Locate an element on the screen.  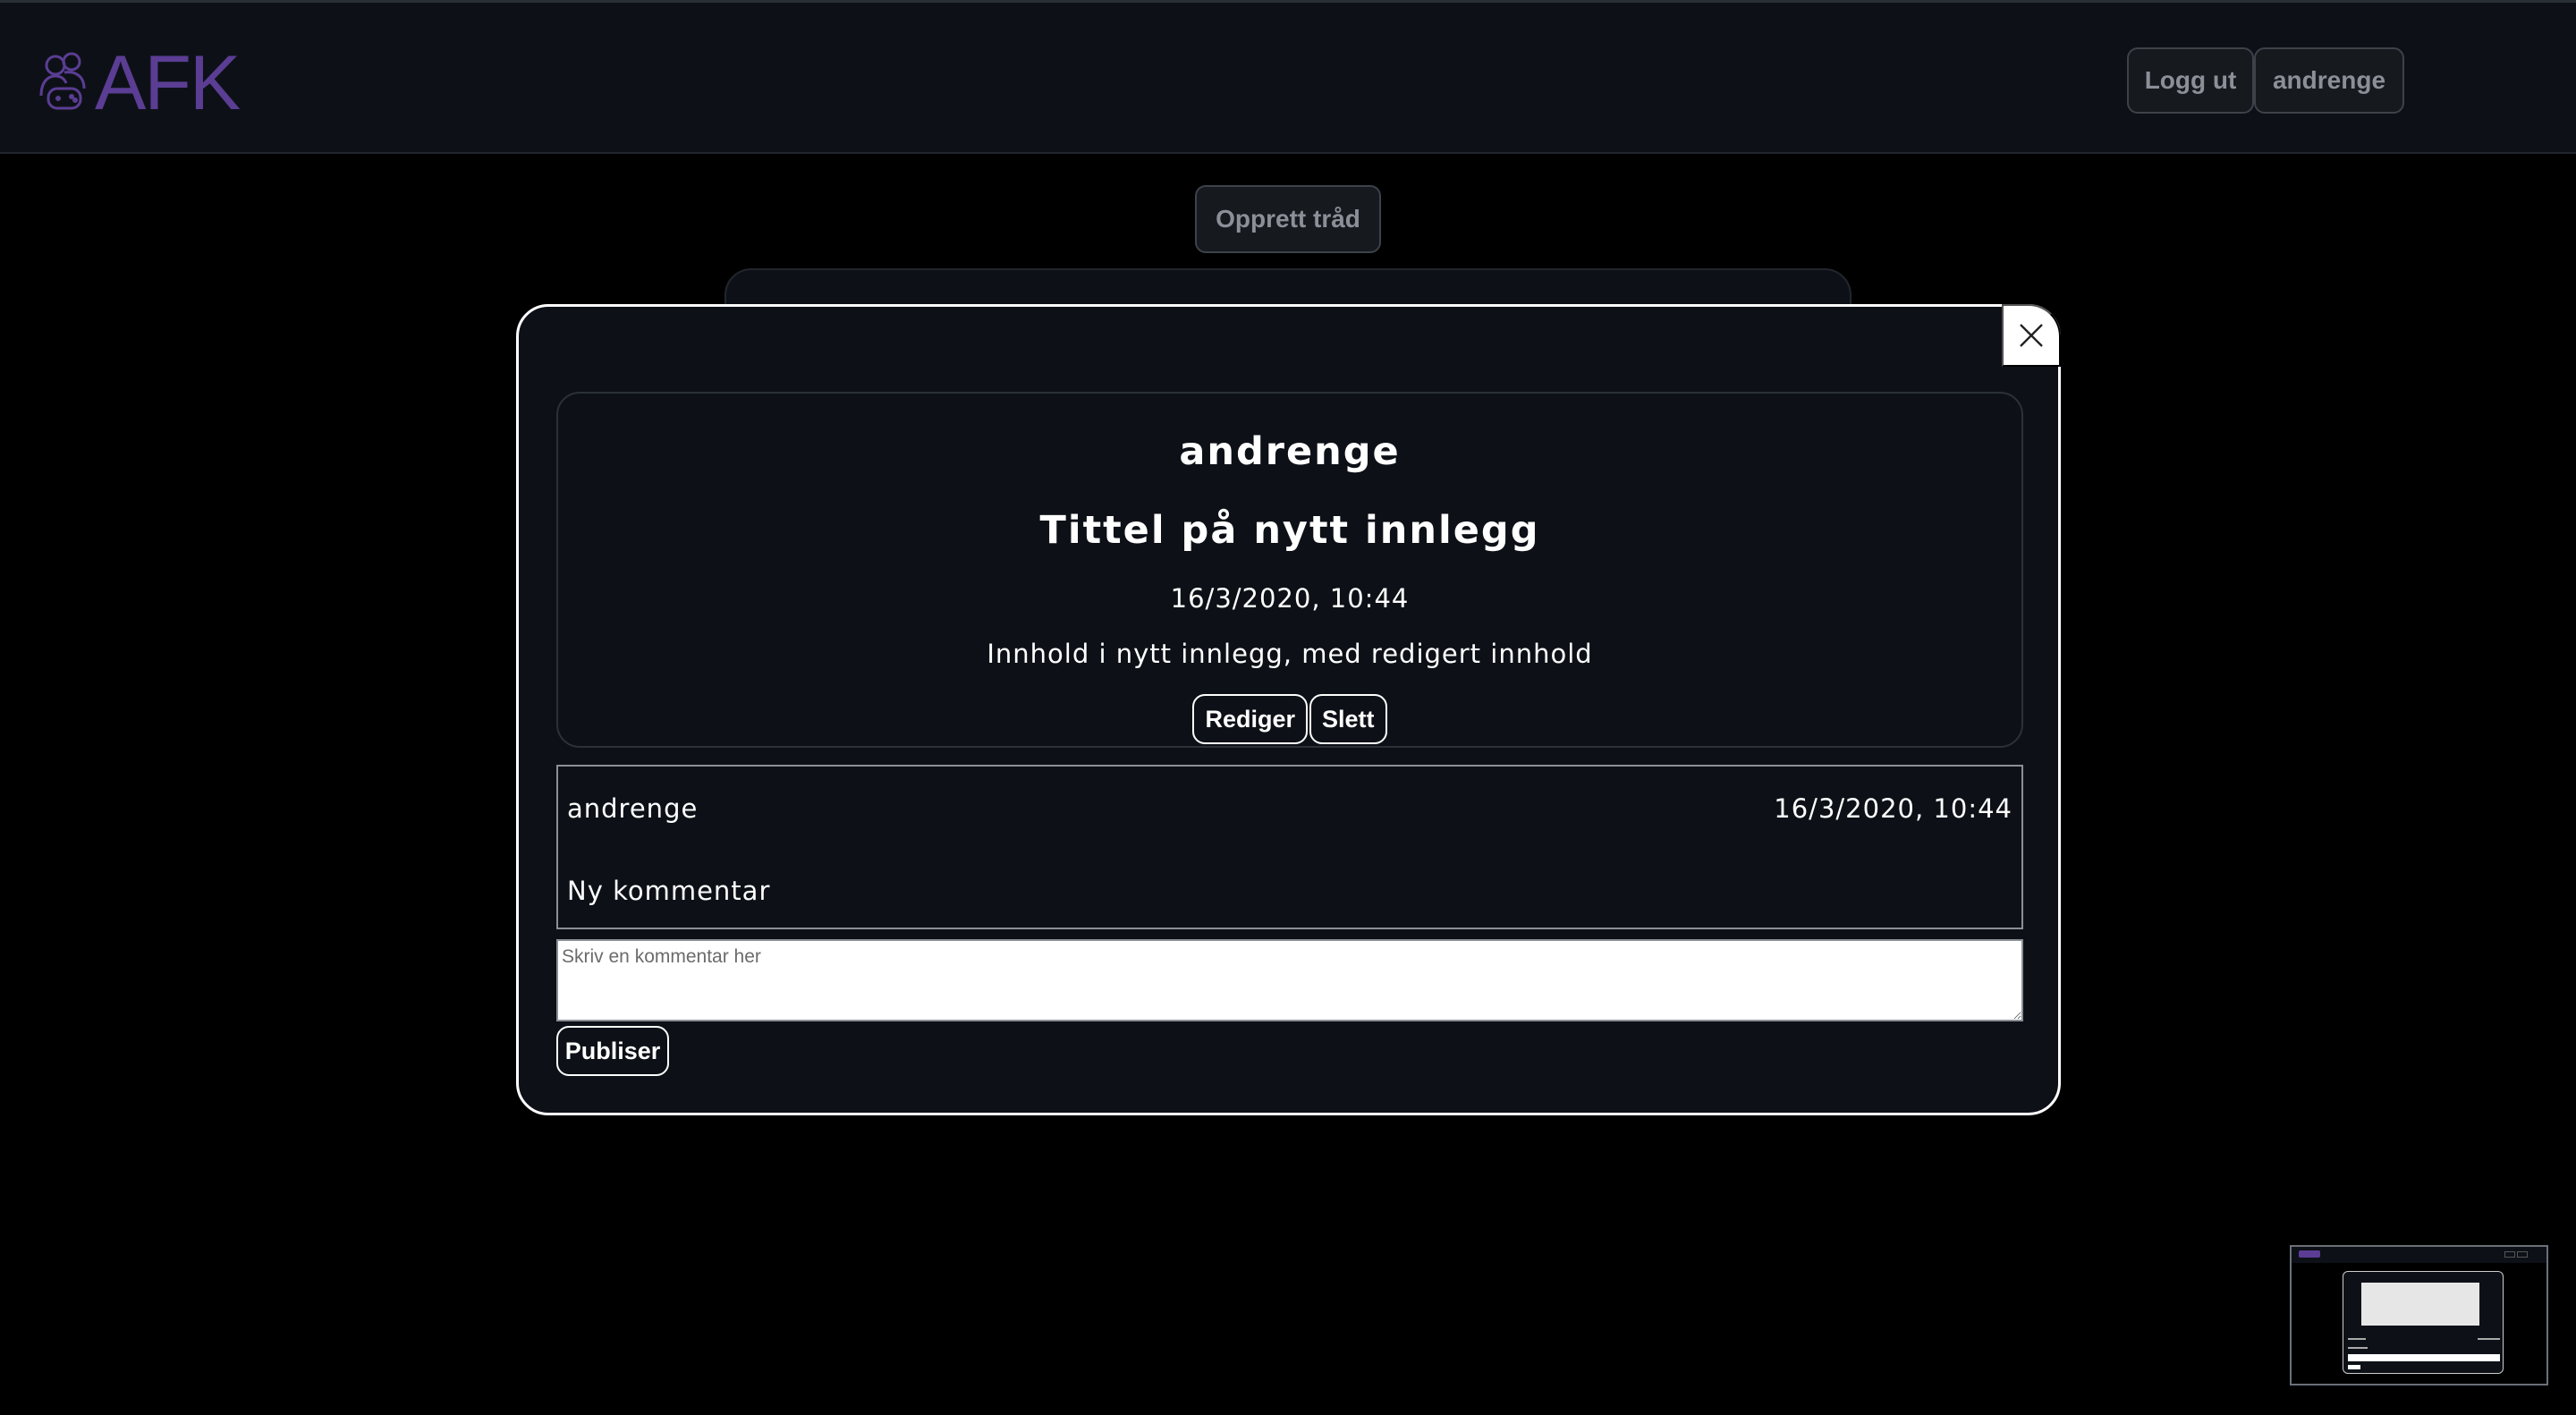
delete-post-button: Slett is located at coordinates (1348, 719).